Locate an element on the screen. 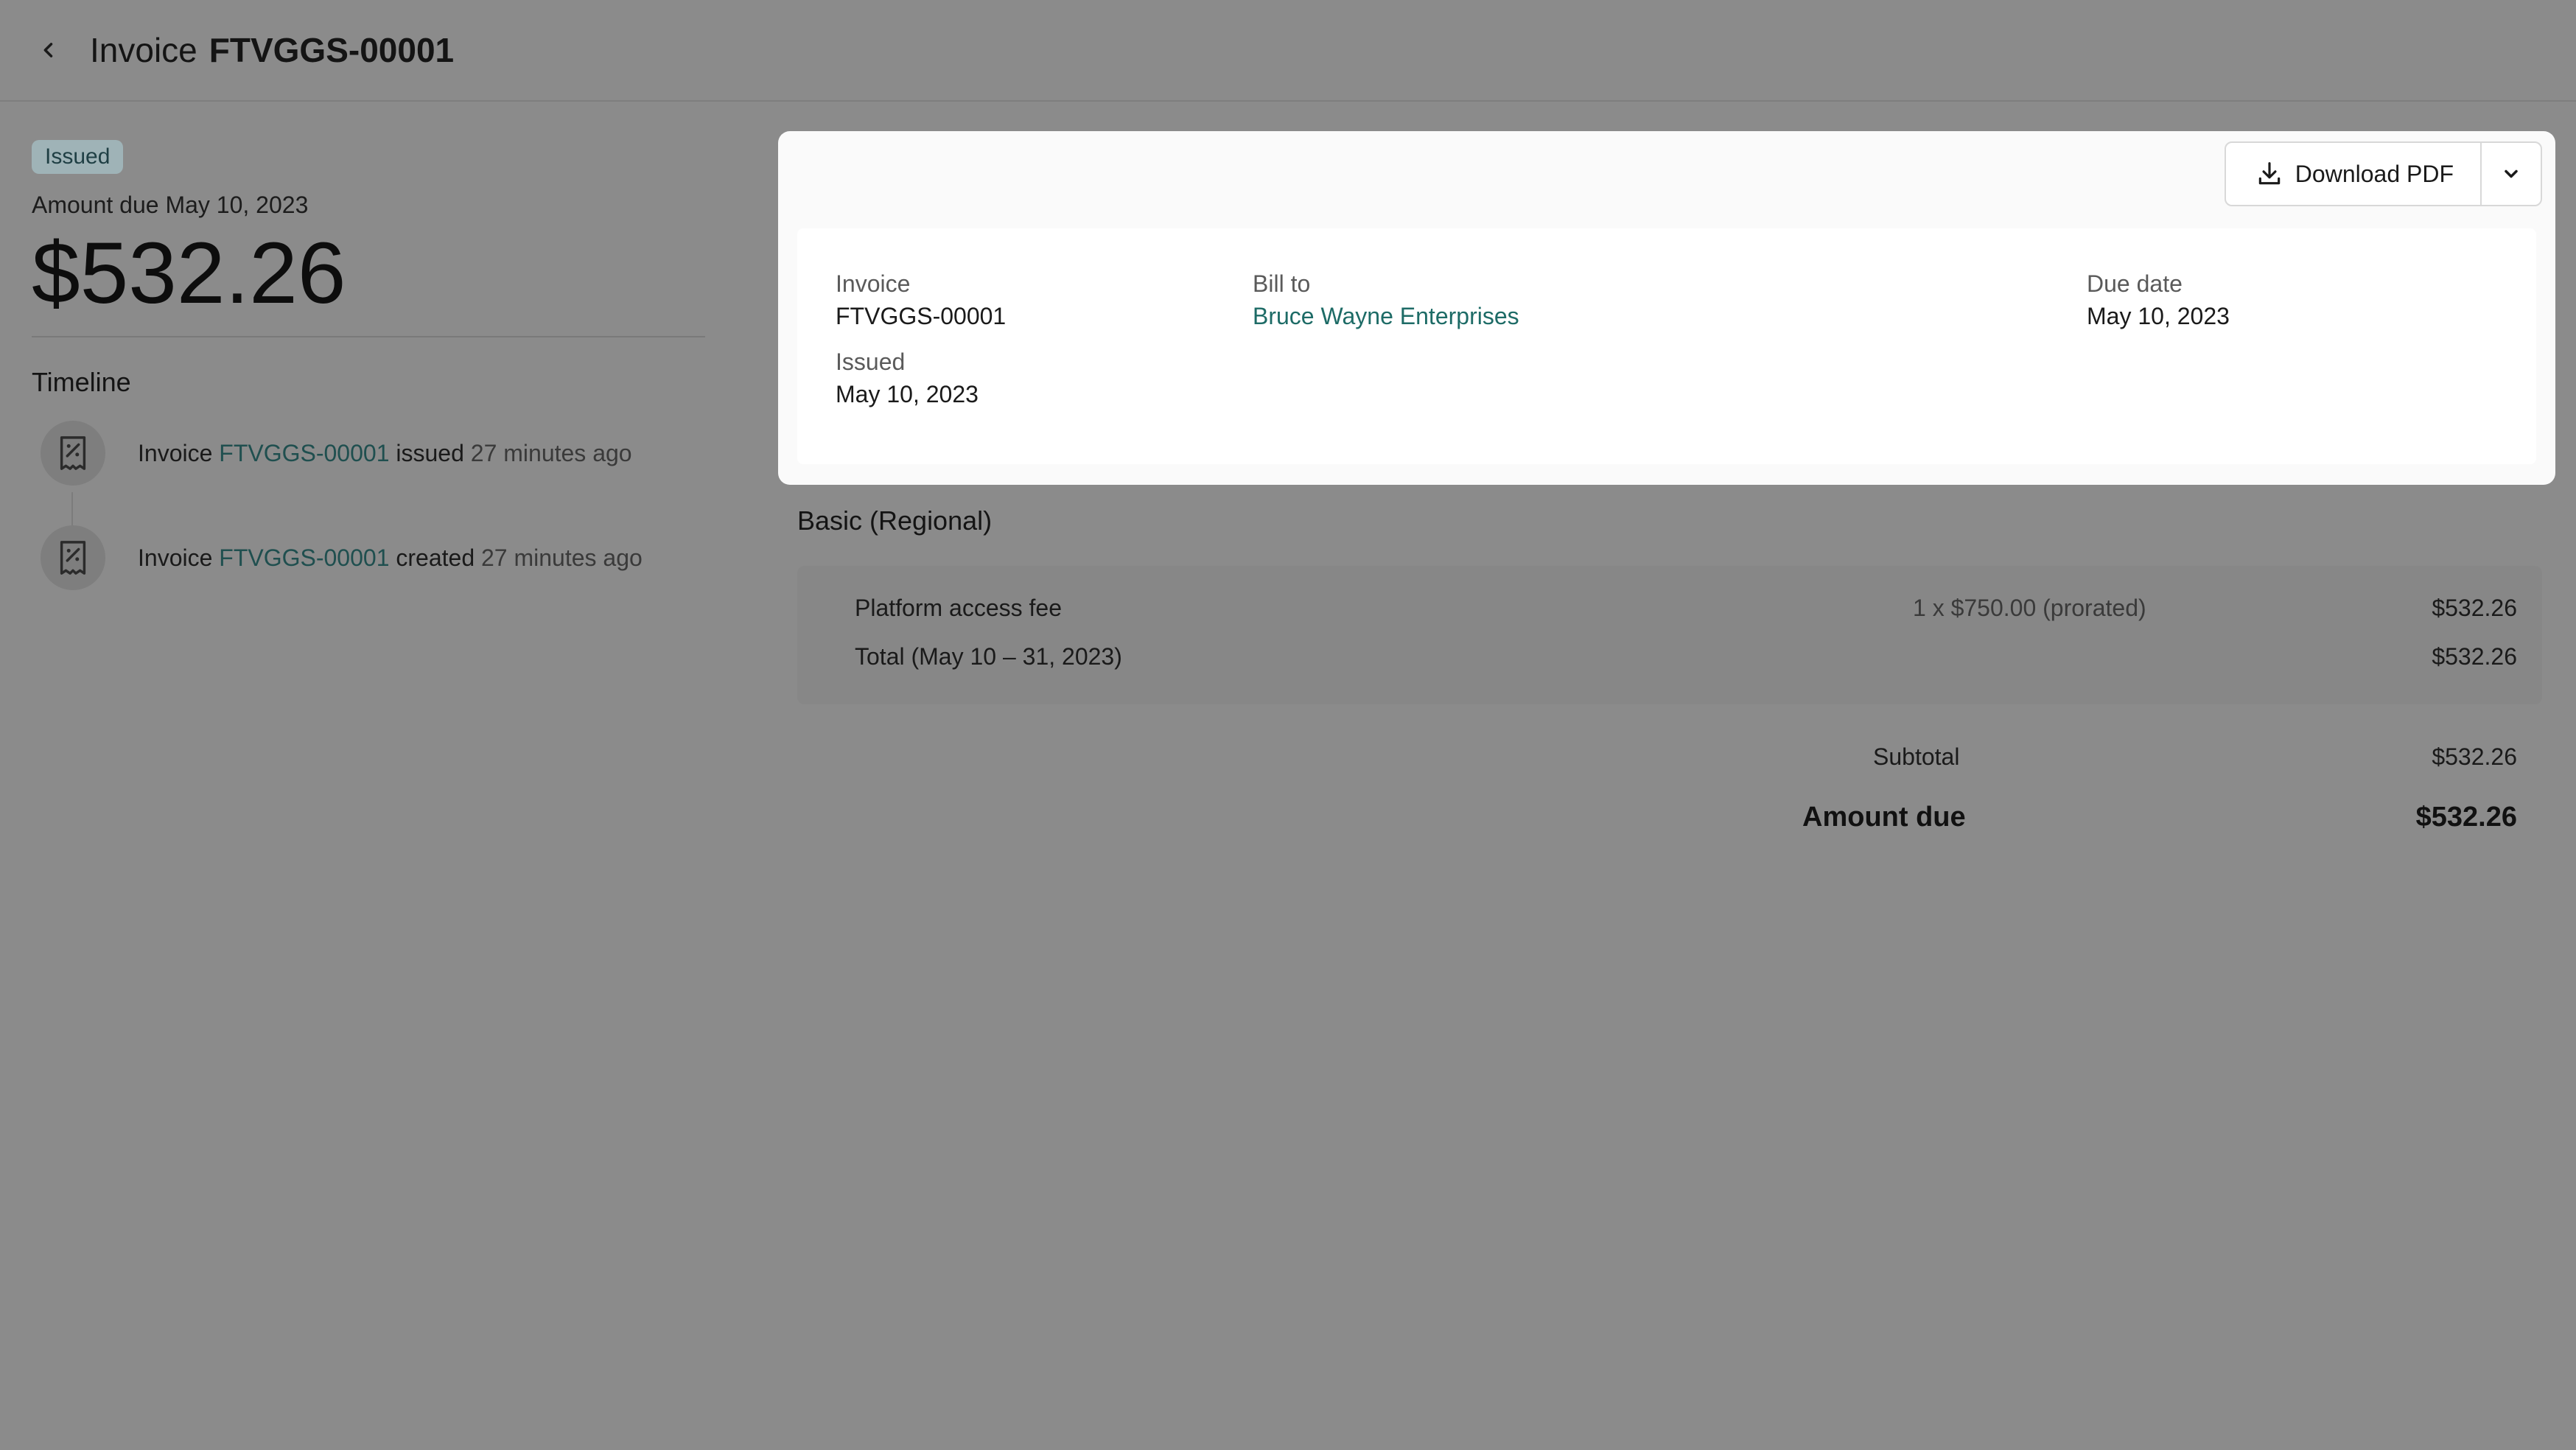  invoice-number-label: Invoice is located at coordinates (873, 283).